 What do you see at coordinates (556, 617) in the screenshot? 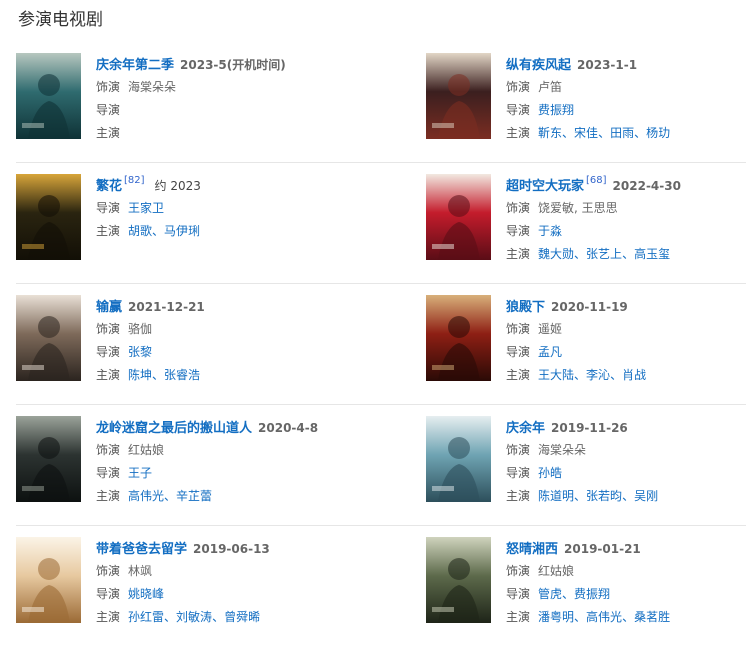
I see `starring-name-link: 潘粤明` at bounding box center [556, 617].